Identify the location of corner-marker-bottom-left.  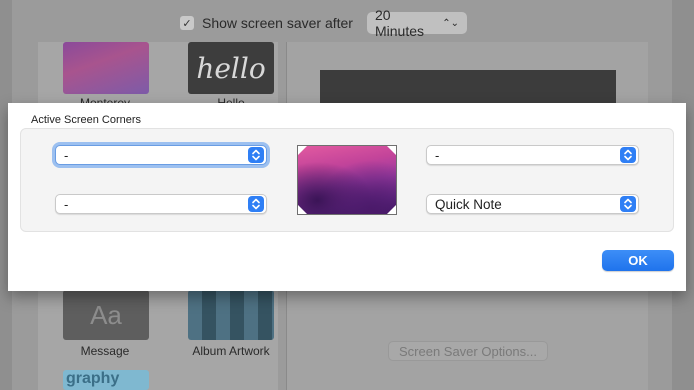
(302, 209).